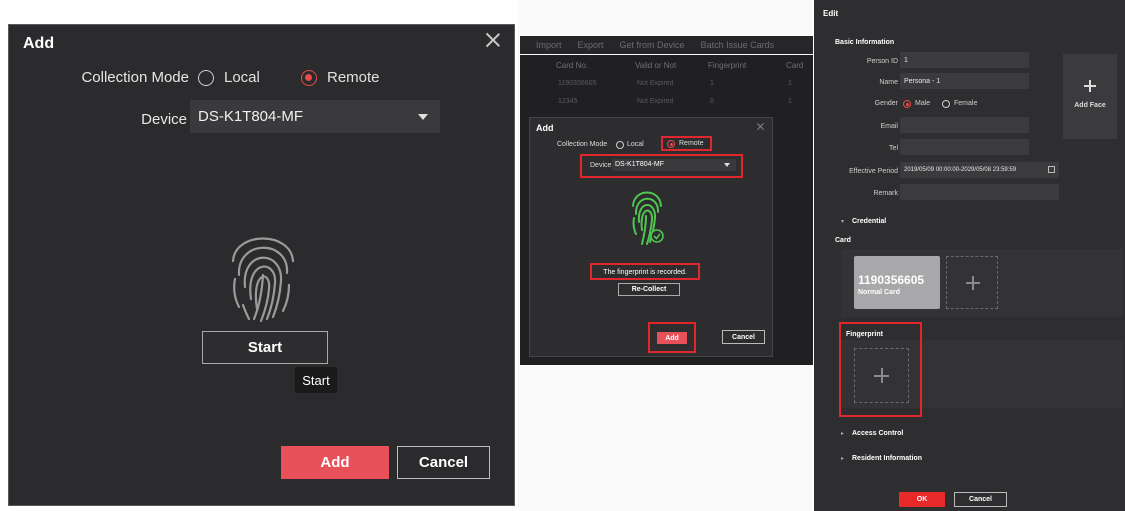 This screenshot has height=511, width=1125. What do you see at coordinates (879, 292) in the screenshot?
I see `card-type: Normal Card` at bounding box center [879, 292].